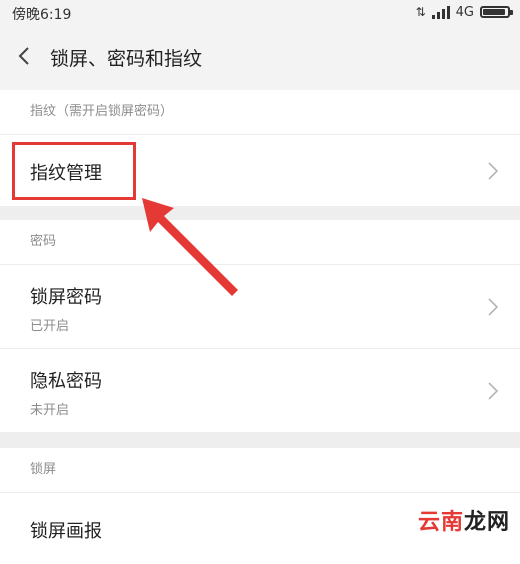  I want to click on section-label-password: 密码, so click(260, 242).